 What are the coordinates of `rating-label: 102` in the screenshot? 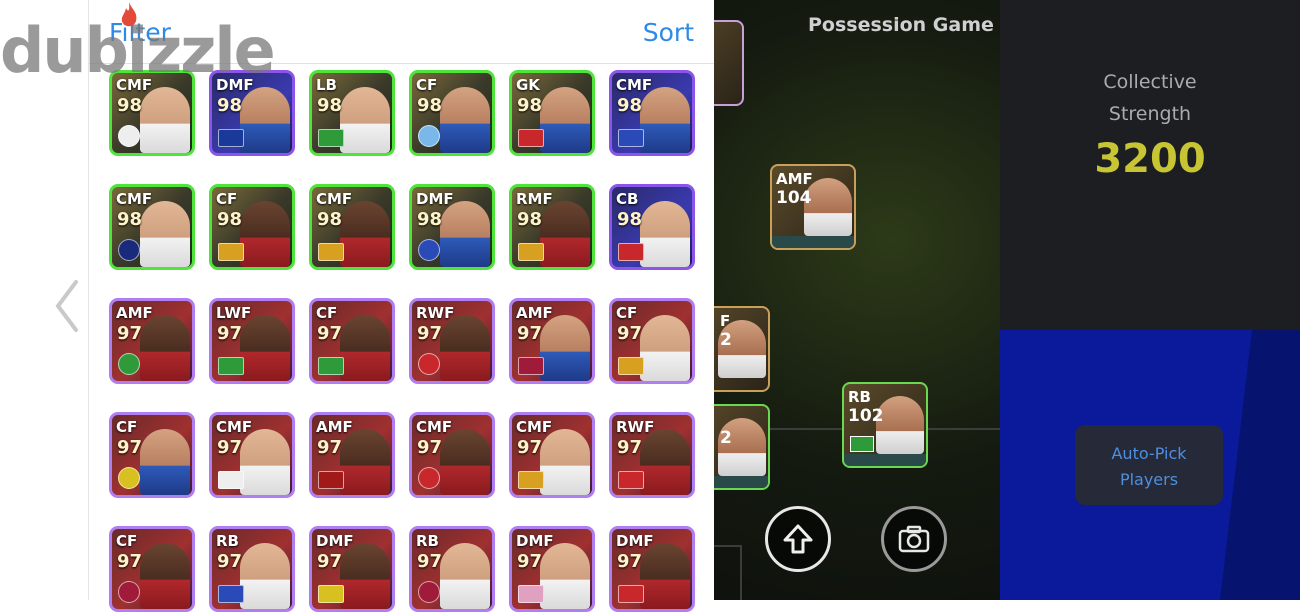 It's located at (866, 416).